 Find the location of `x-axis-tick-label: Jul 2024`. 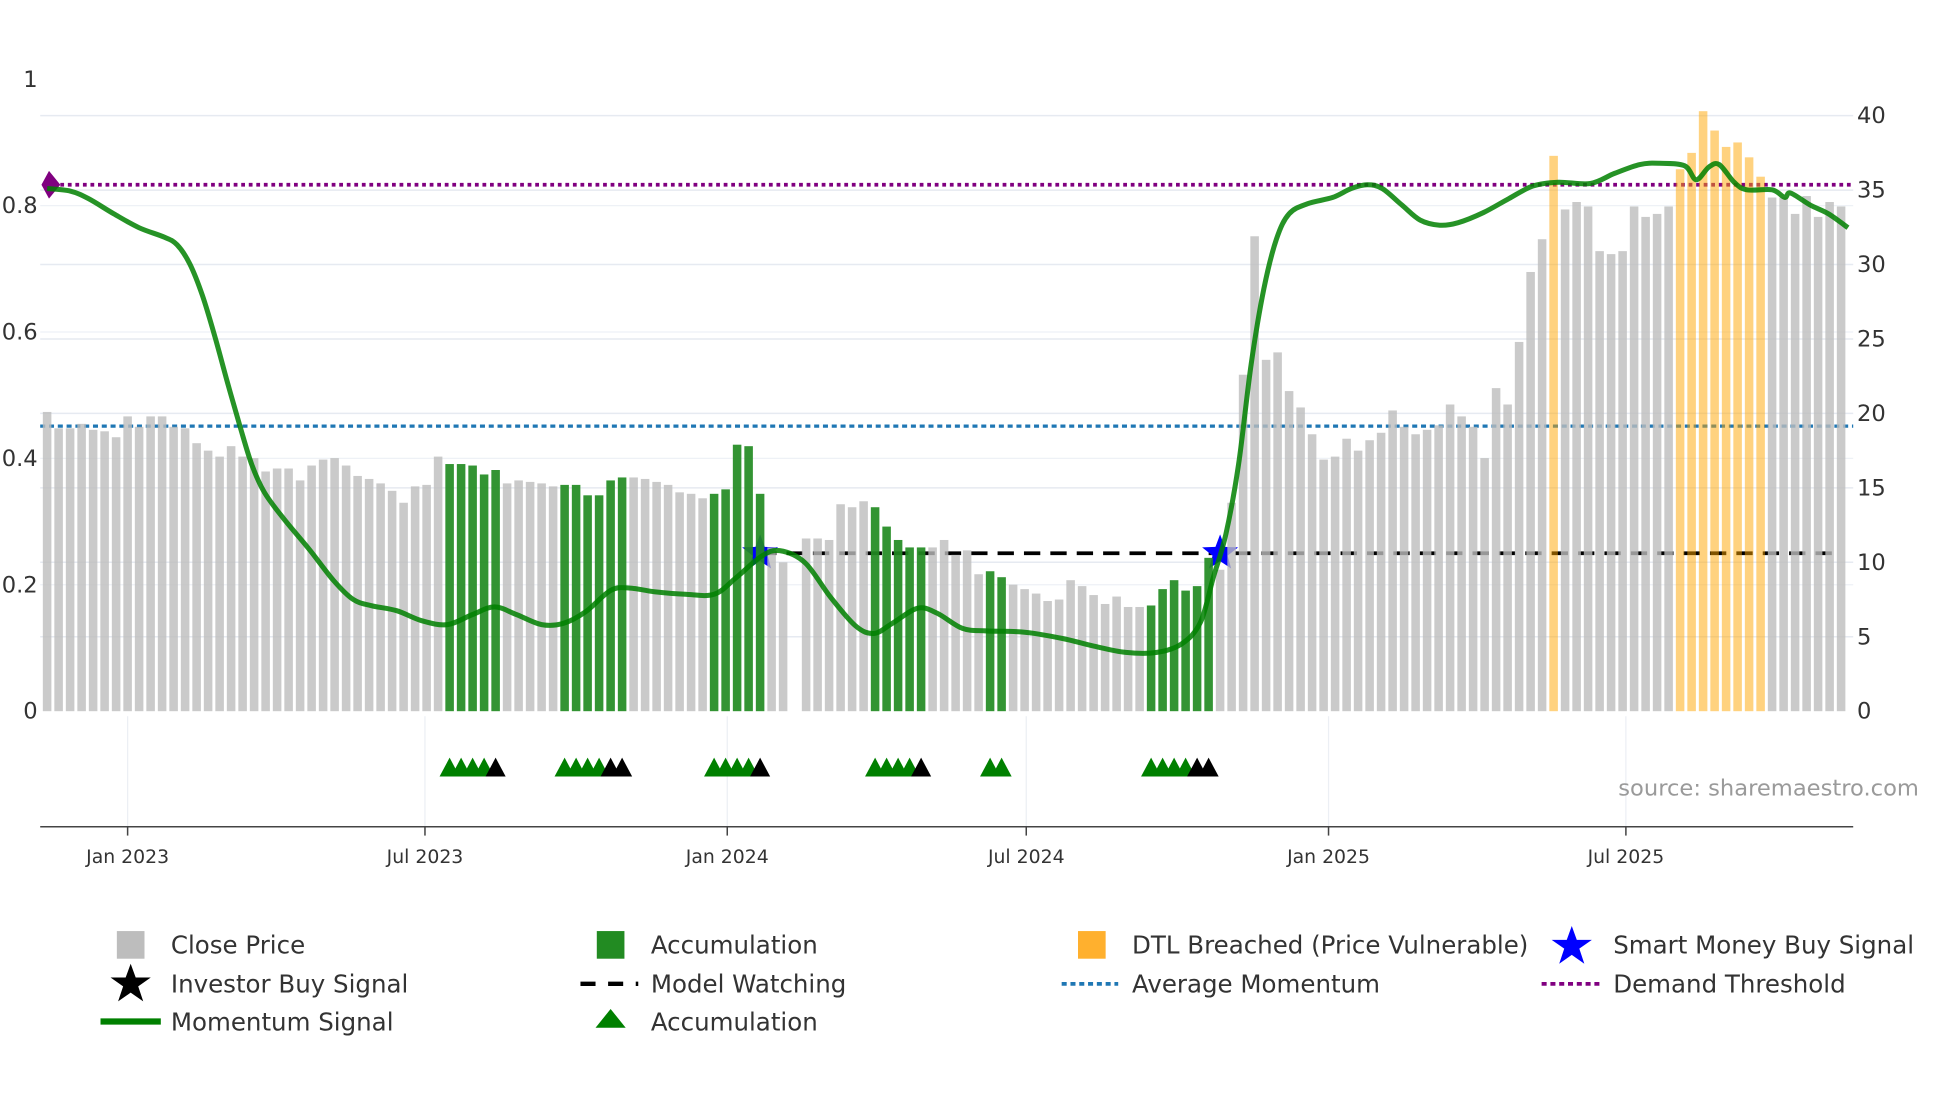

x-axis-tick-label: Jul 2024 is located at coordinates (1026, 857).